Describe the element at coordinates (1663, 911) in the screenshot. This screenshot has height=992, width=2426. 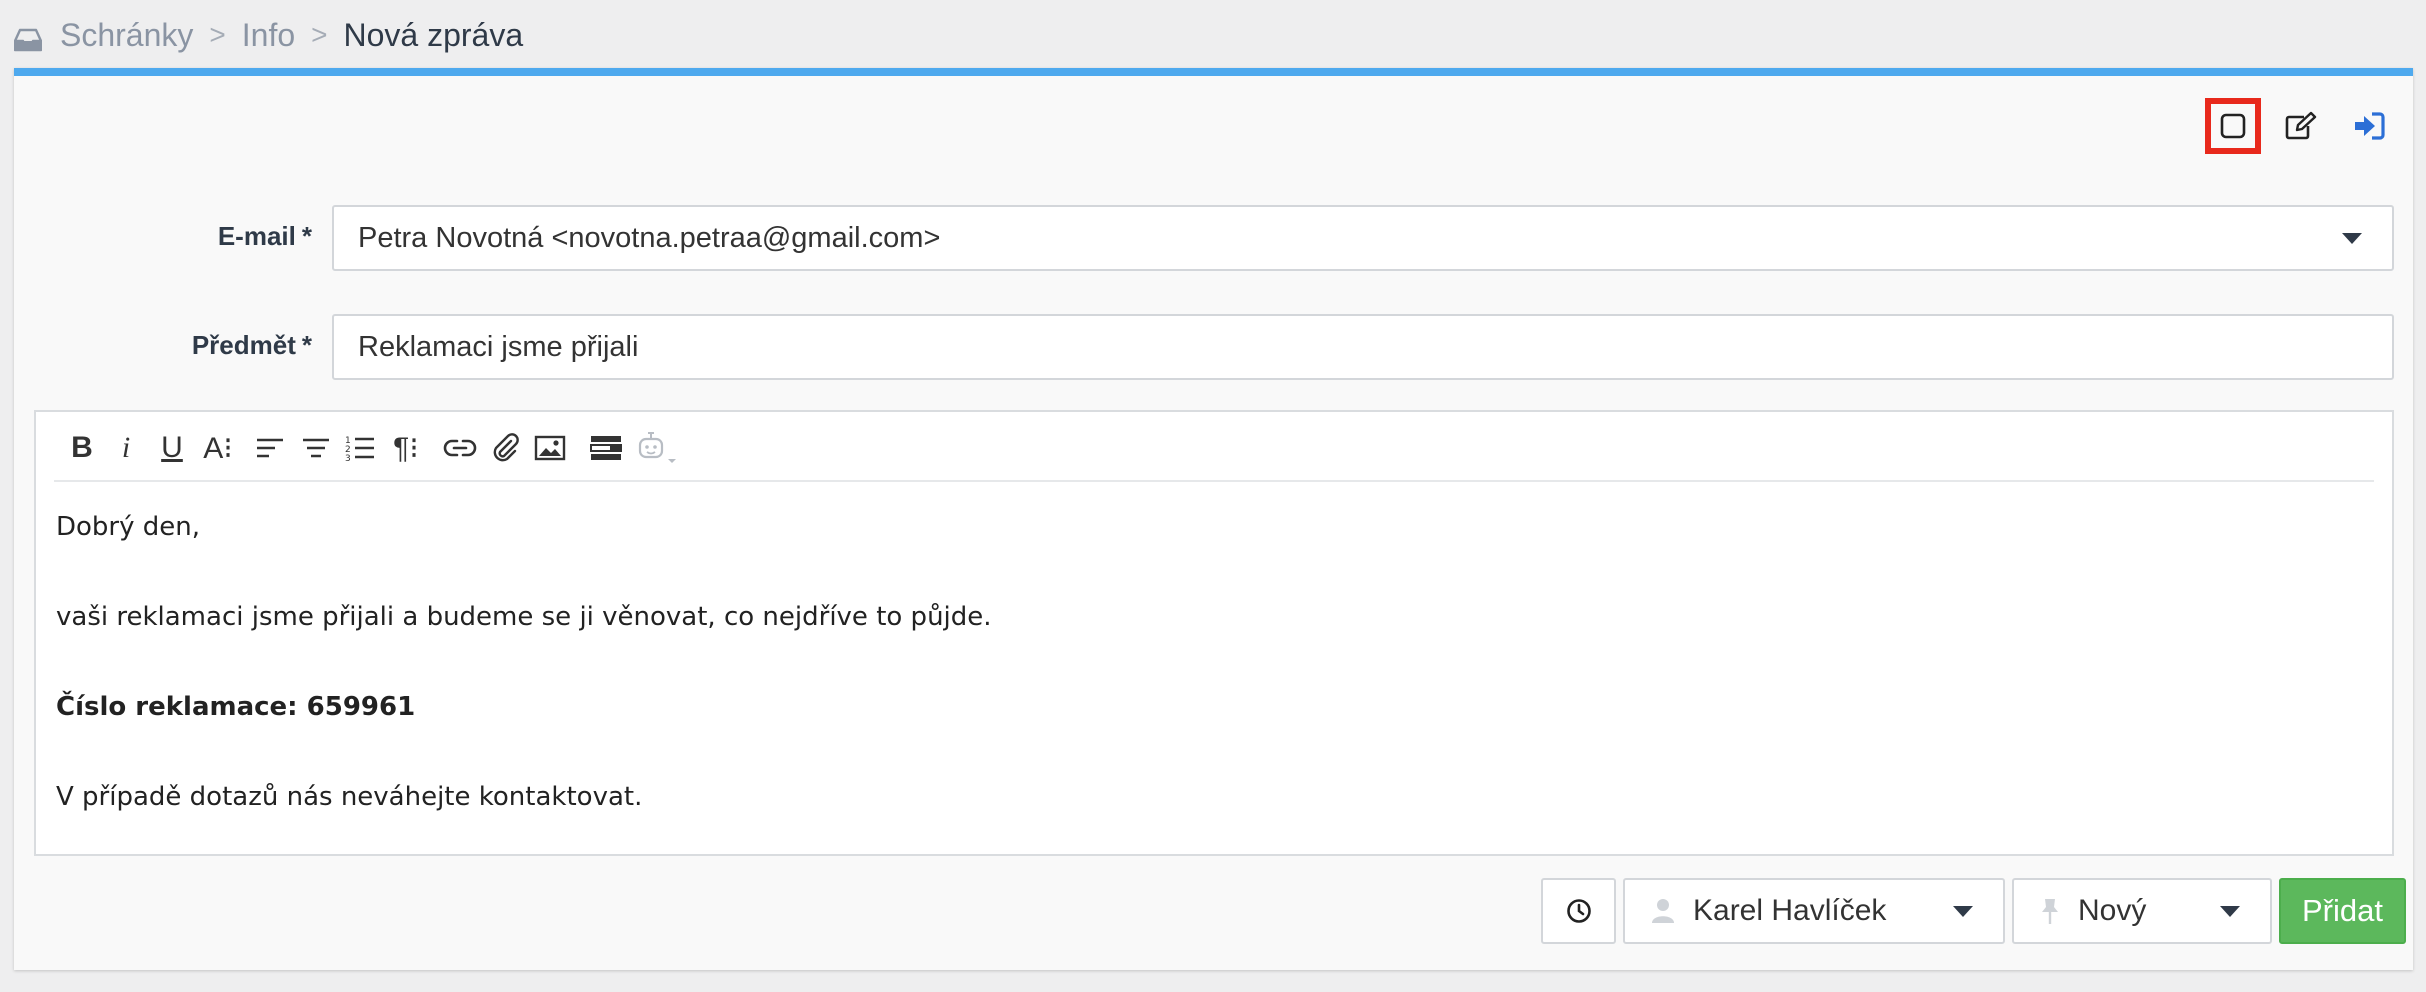
I see `user-icon` at that location.